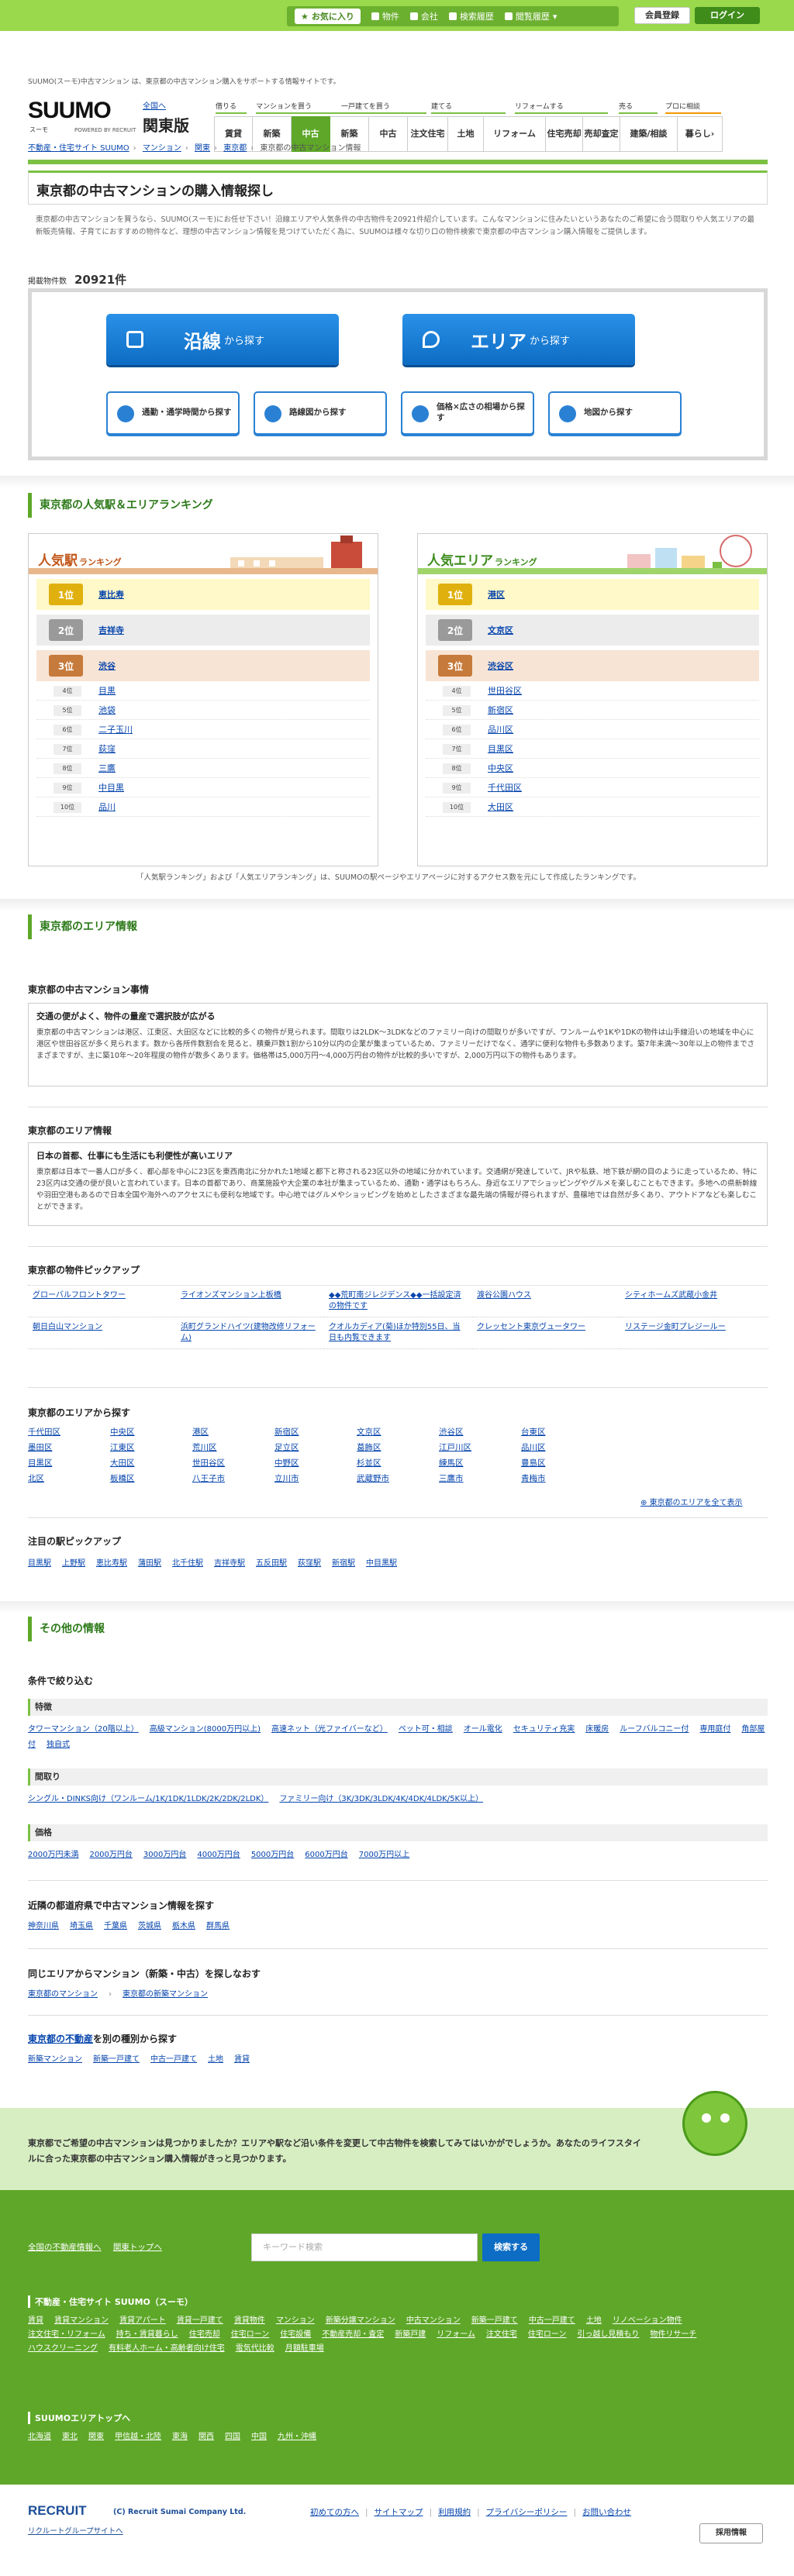 The height and width of the screenshot is (2576, 794). What do you see at coordinates (594, 2321) in the screenshot?
I see `footer-link: 土地` at bounding box center [594, 2321].